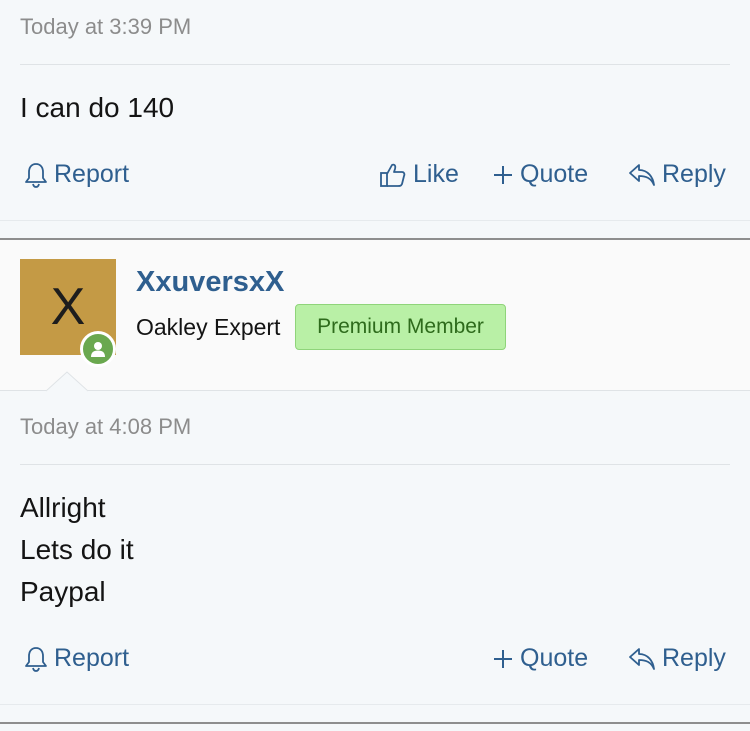 Image resolution: width=750 pixels, height=731 pixels. Describe the element at coordinates (68, 307) in the screenshot. I see `avatar-letter: X` at that location.